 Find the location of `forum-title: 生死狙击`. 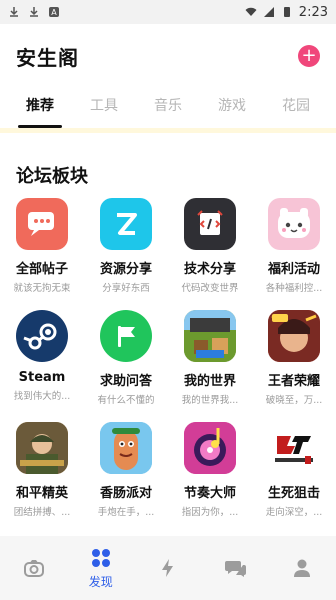

forum-title: 生死狙击 is located at coordinates (293, 493).